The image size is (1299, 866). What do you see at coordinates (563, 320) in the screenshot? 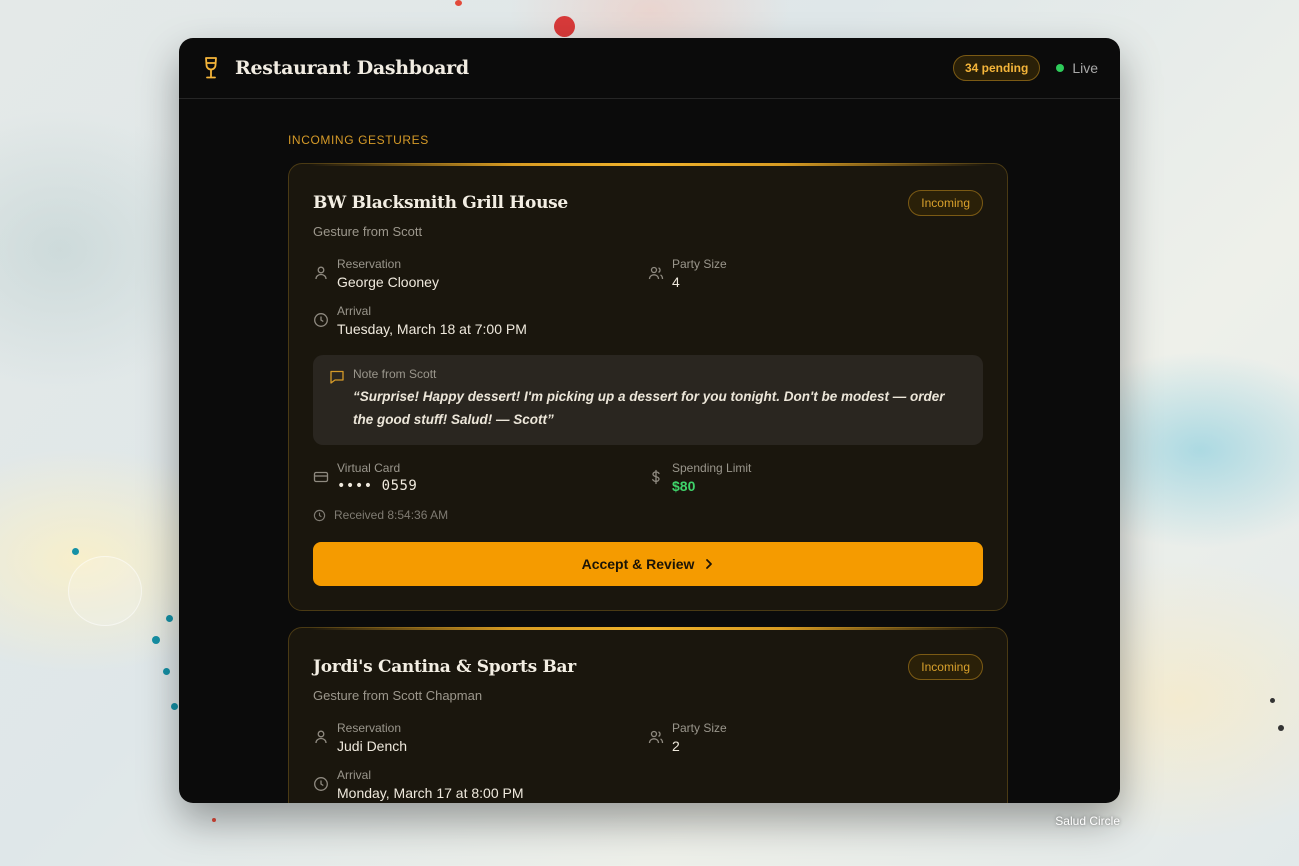
I see `arrival-field: Arrival Tuesday, March 18 at 7:00 PM` at bounding box center [563, 320].